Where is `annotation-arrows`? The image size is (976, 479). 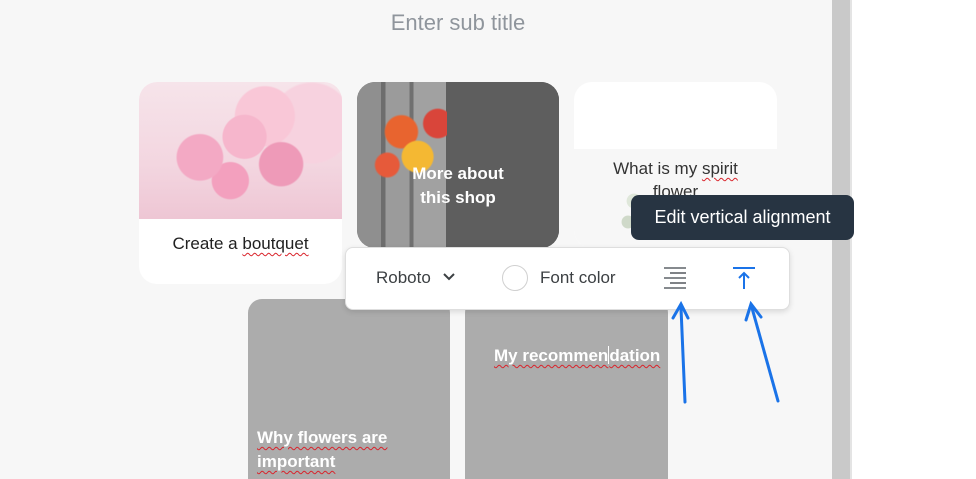
annotation-arrows is located at coordinates (725, 352).